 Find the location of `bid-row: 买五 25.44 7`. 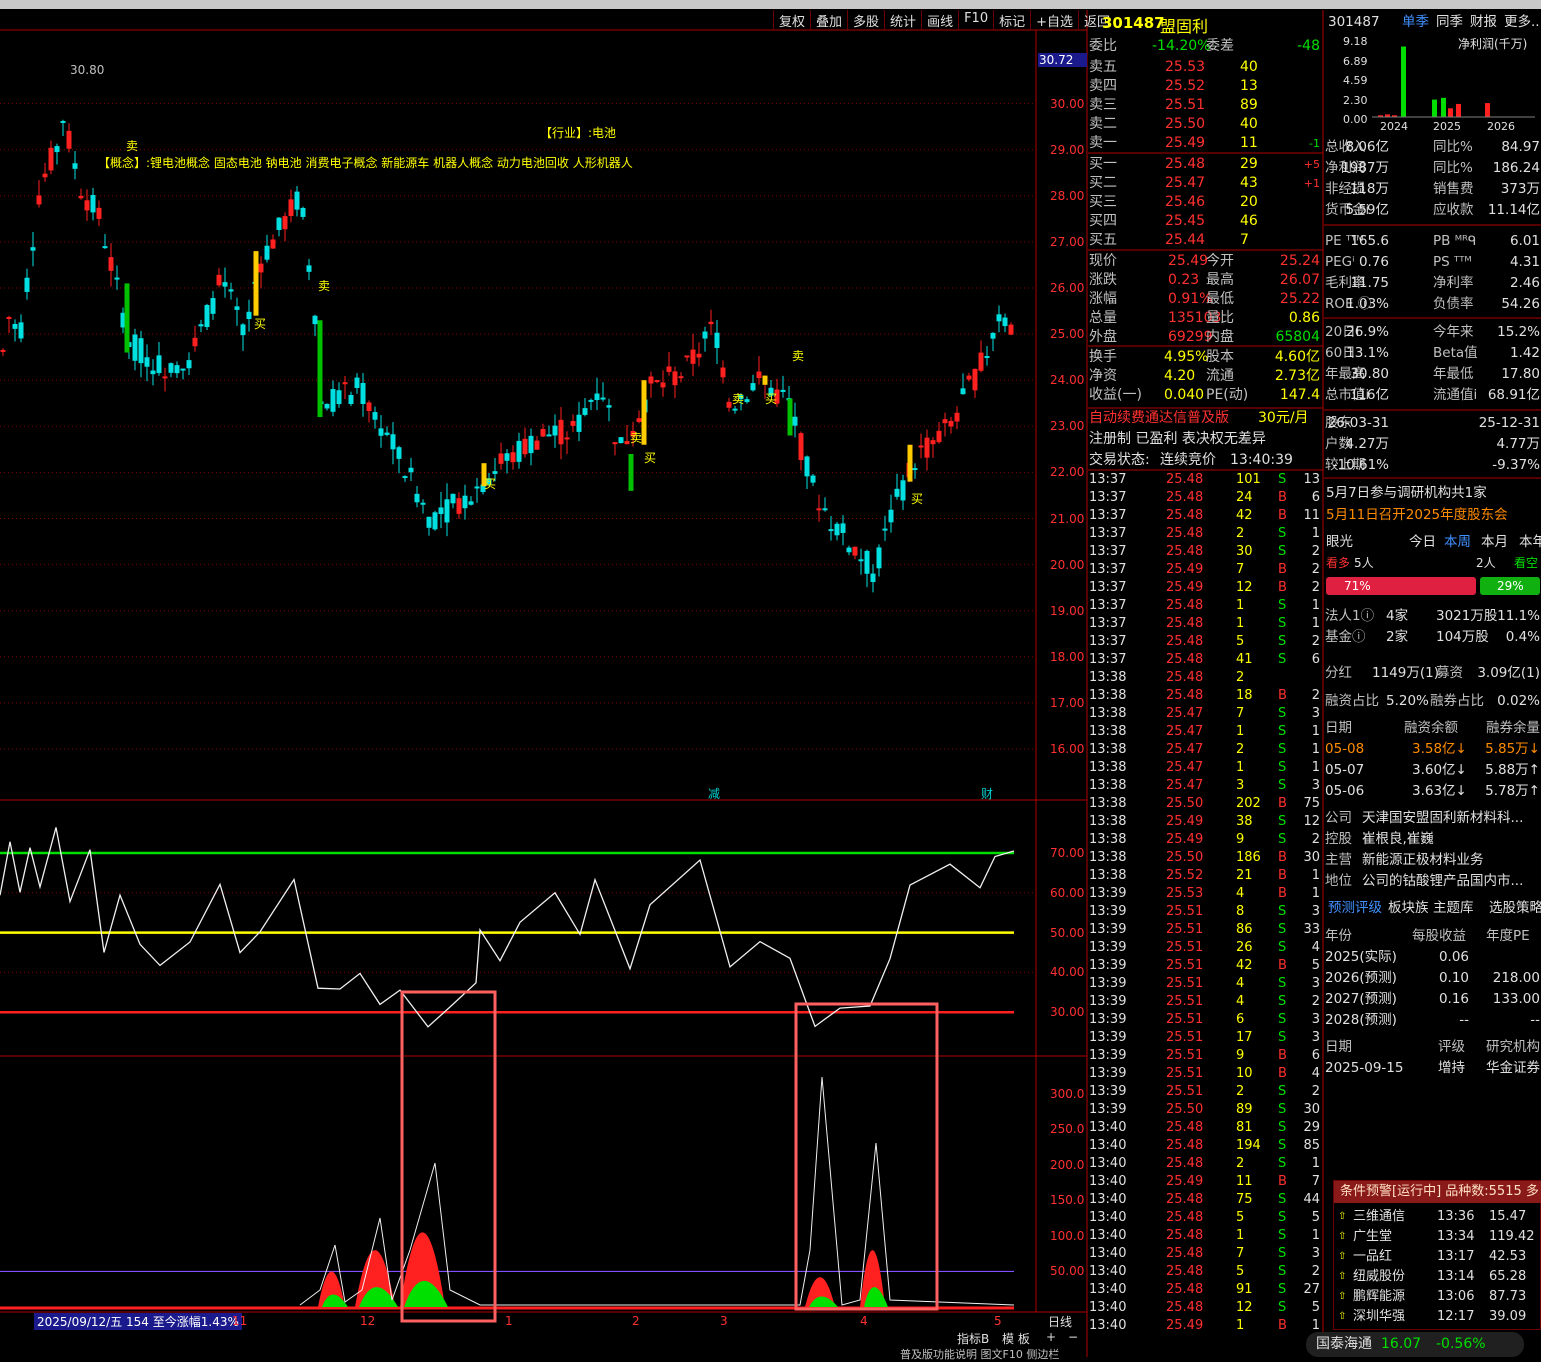

bid-row: 买五 25.44 7 is located at coordinates (1206, 240).